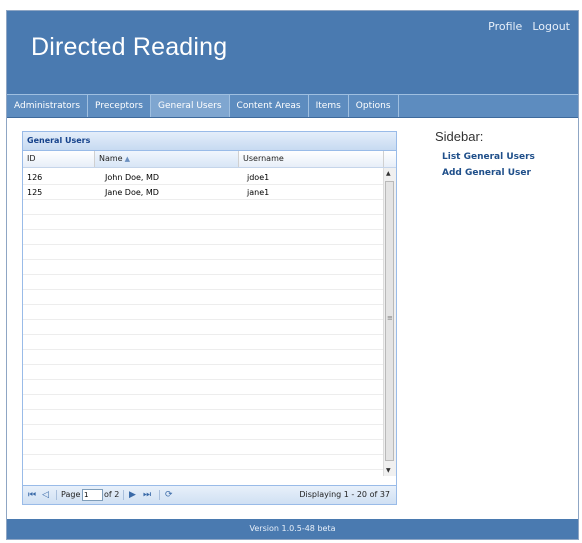 This screenshot has width=582, height=543. I want to click on table-row: 126 John Doe, MD jdoe1, so click(203, 177).